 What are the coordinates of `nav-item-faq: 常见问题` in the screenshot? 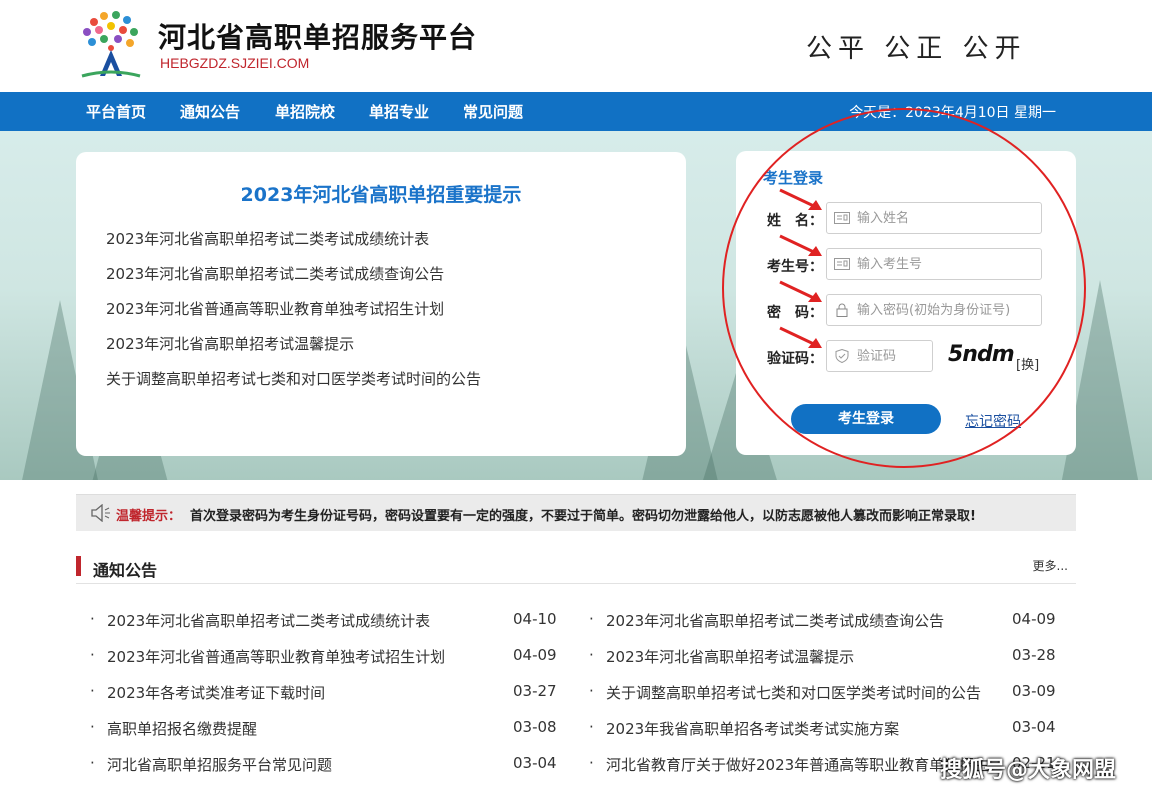 It's located at (493, 111).